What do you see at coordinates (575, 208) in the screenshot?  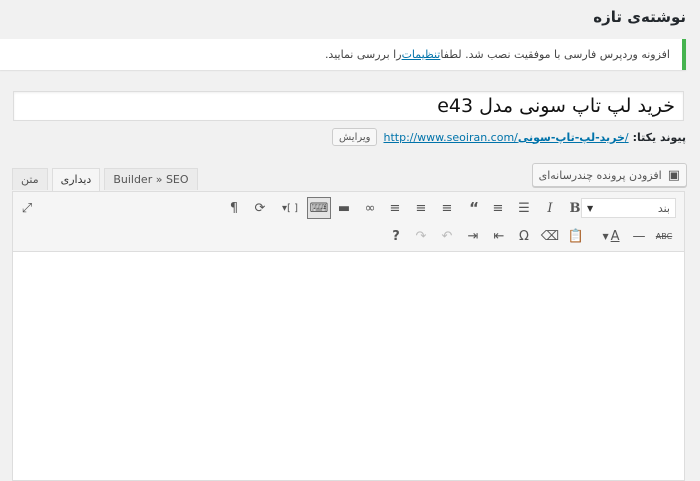 I see `bold-icon: B` at bounding box center [575, 208].